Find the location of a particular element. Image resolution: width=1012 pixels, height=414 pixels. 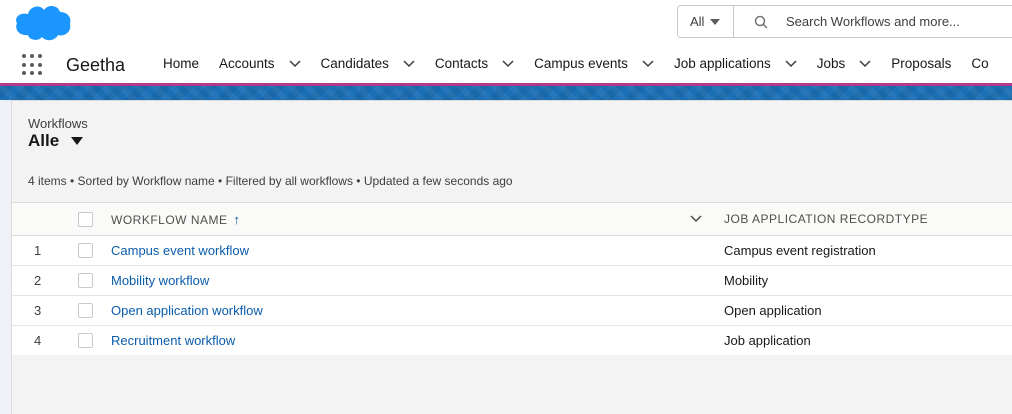

recordtype-cell: Open application is located at coordinates (861, 310).